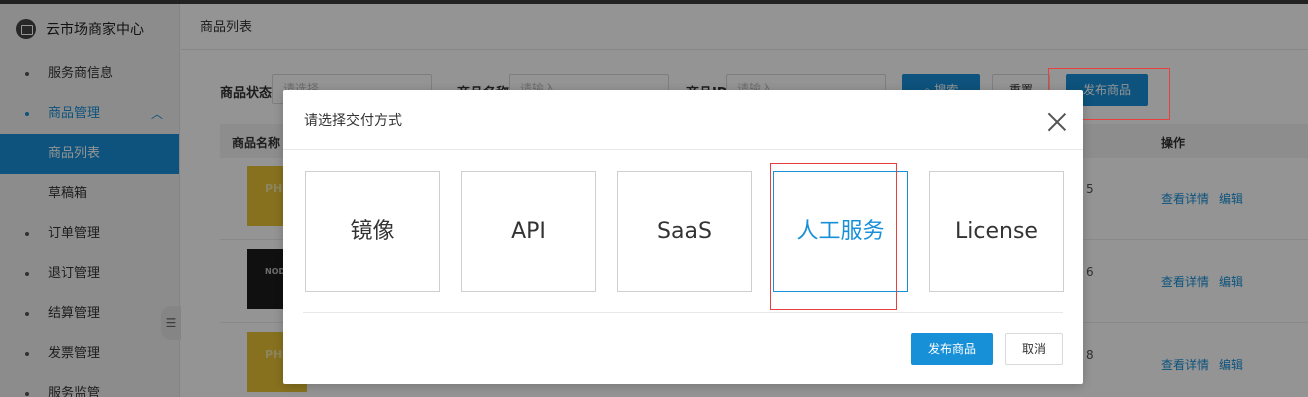 This screenshot has width=1308, height=397. I want to click on close-icon, so click(1057, 122).